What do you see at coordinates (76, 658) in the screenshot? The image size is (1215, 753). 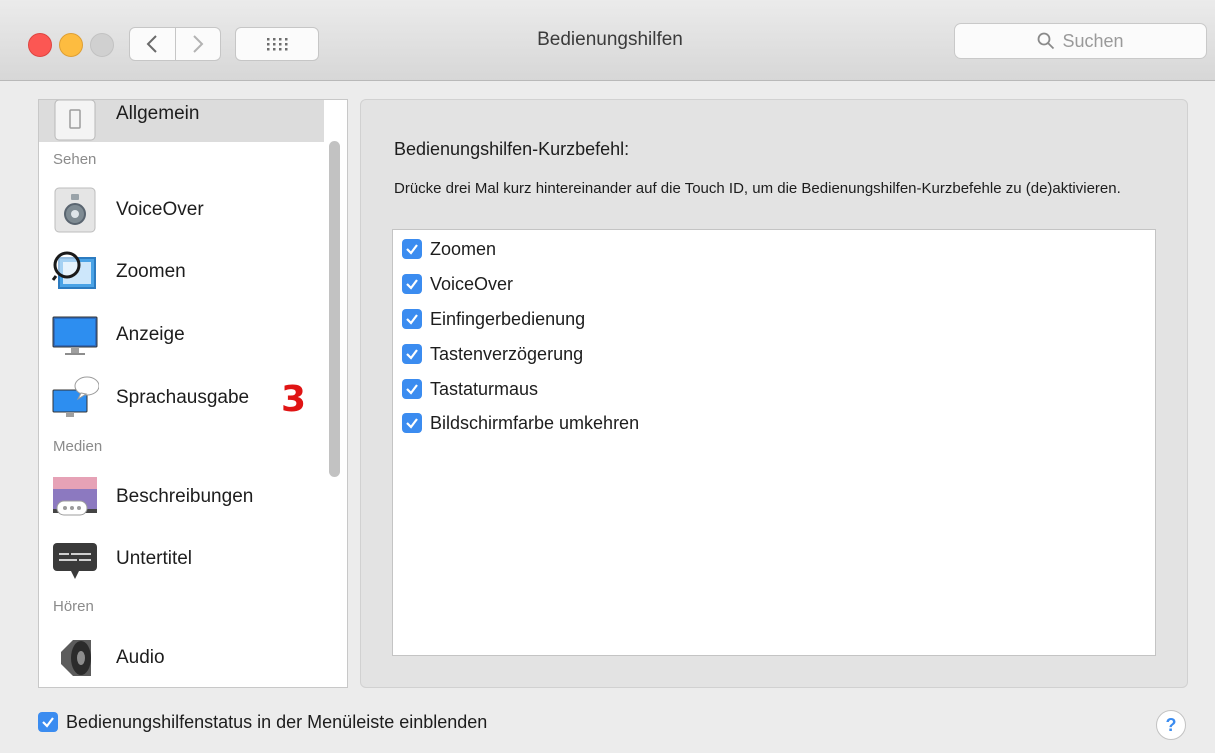 I see `audio-icon` at bounding box center [76, 658].